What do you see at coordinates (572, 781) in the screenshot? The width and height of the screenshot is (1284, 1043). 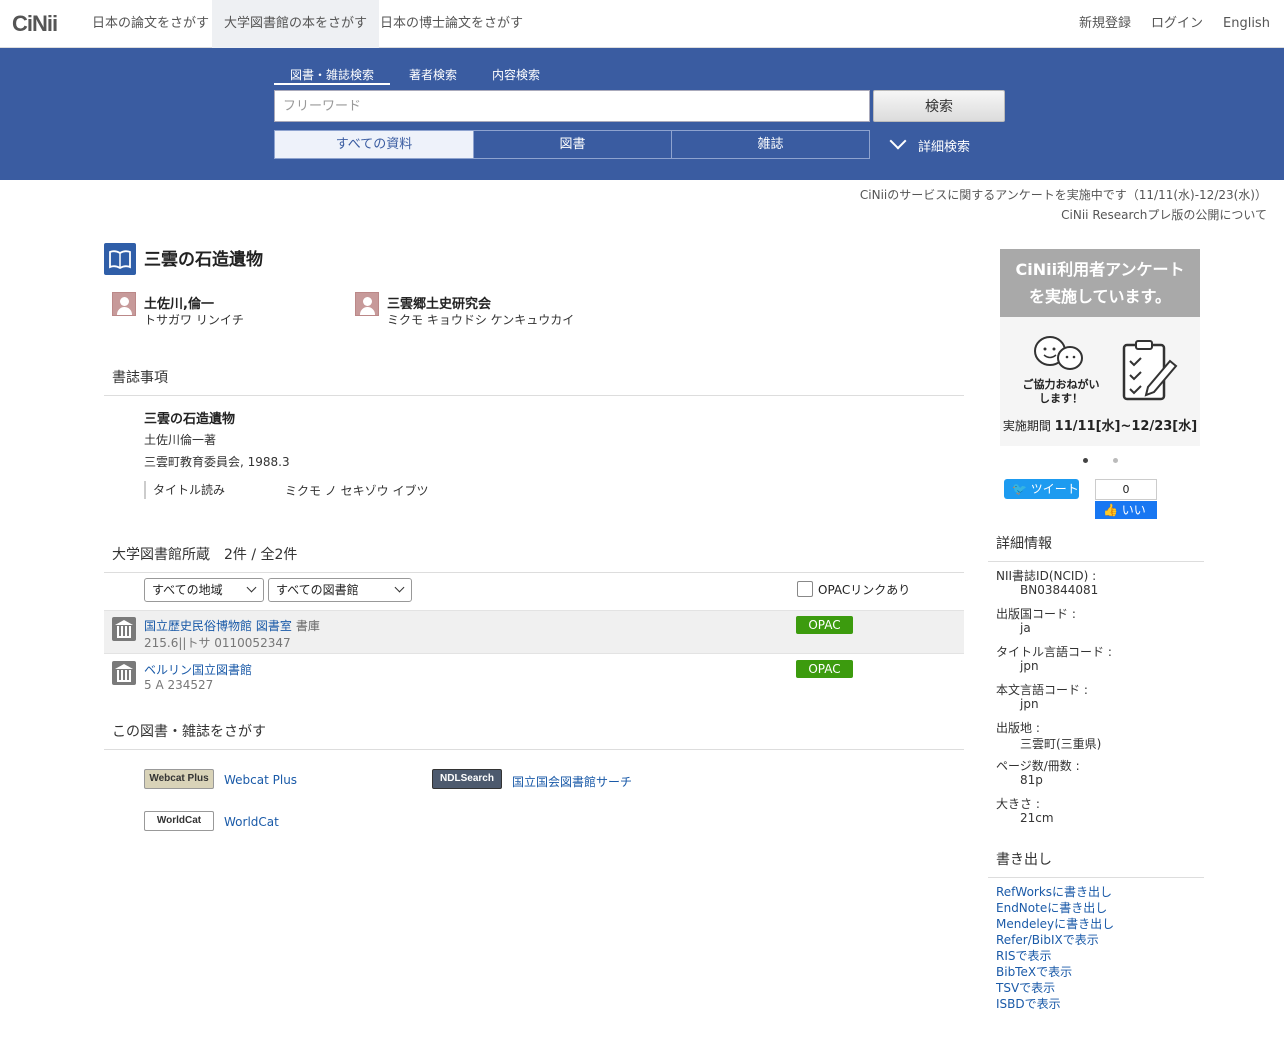 I see `ndl-search-link: 国立国会図書館サーチ` at bounding box center [572, 781].